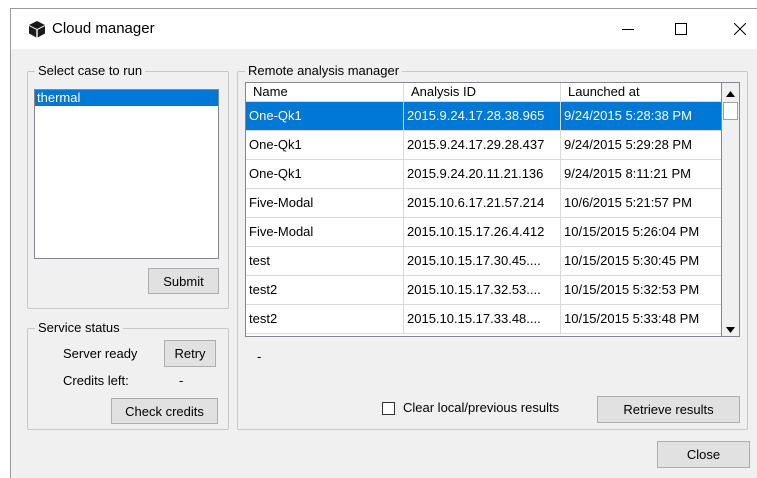 The height and width of the screenshot is (478, 757). What do you see at coordinates (481, 407) in the screenshot?
I see `clear-results-label: Clear local/previous results` at bounding box center [481, 407].